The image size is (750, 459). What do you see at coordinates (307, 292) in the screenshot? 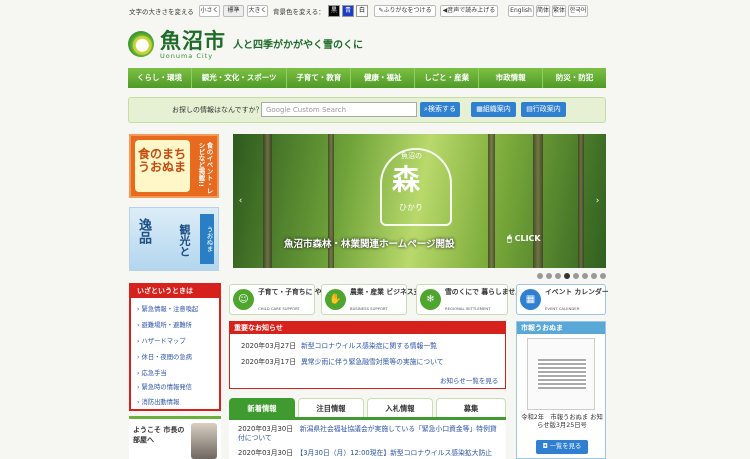
I see `category-title: 子育て・子育ちに やさしいまち` at bounding box center [307, 292].